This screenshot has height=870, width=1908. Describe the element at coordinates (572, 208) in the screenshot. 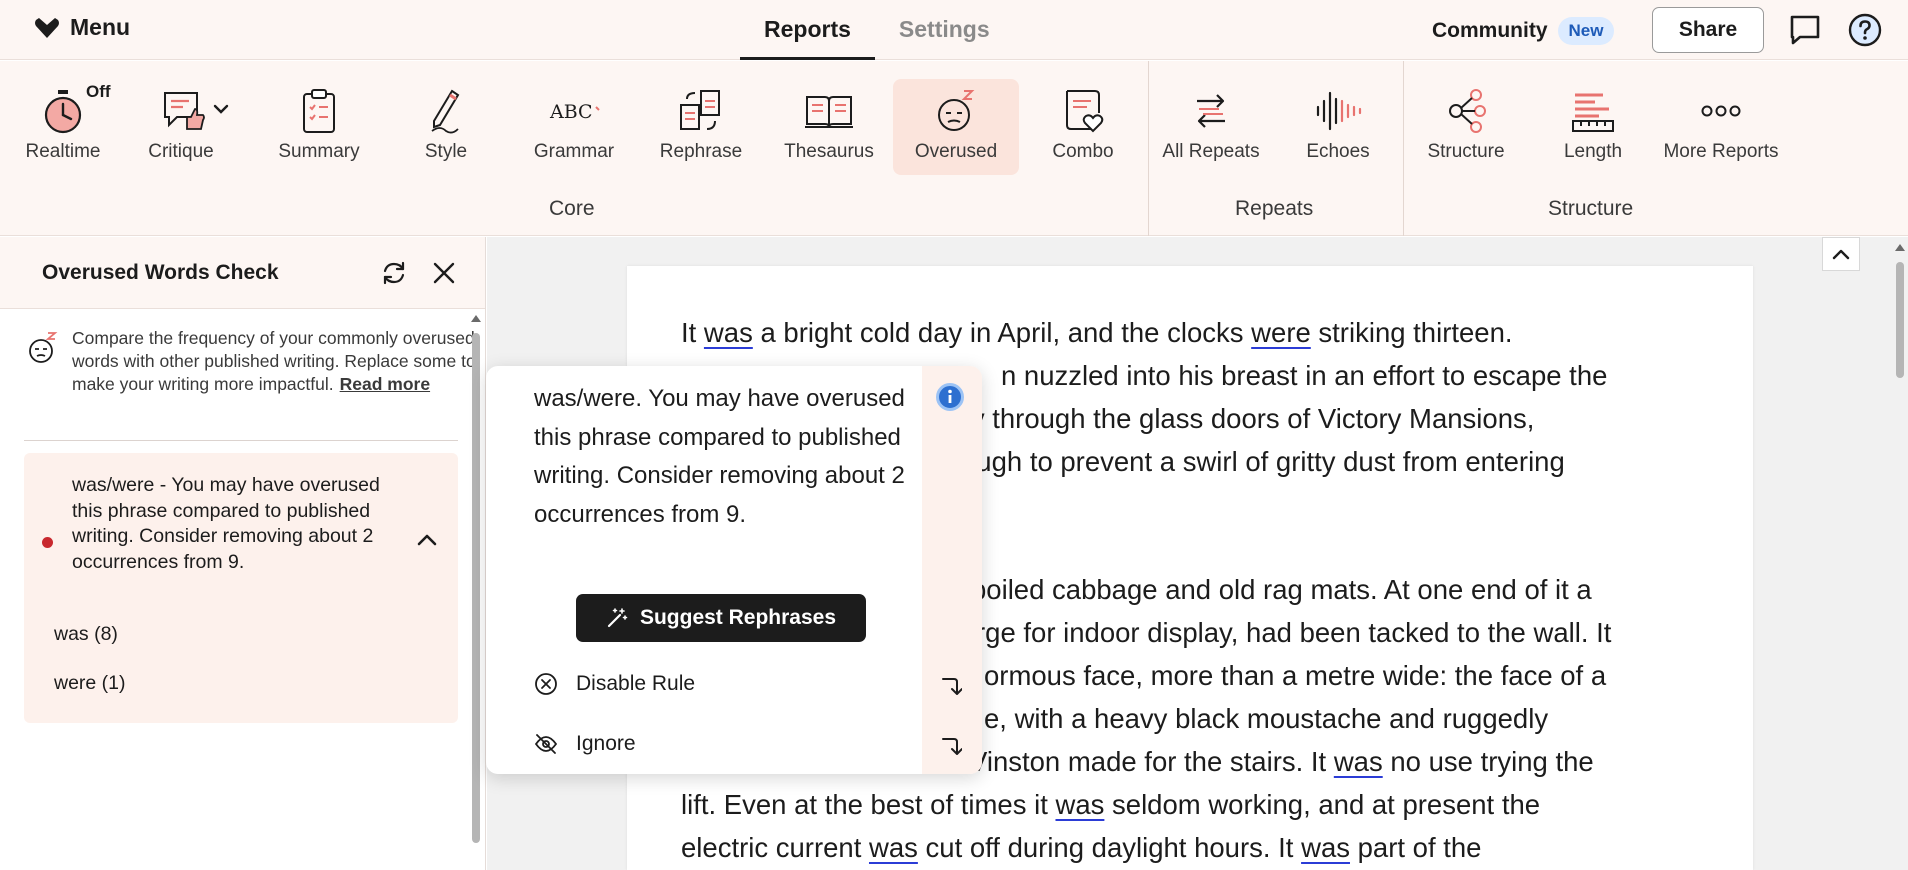

I see `group-core-label: Core` at that location.